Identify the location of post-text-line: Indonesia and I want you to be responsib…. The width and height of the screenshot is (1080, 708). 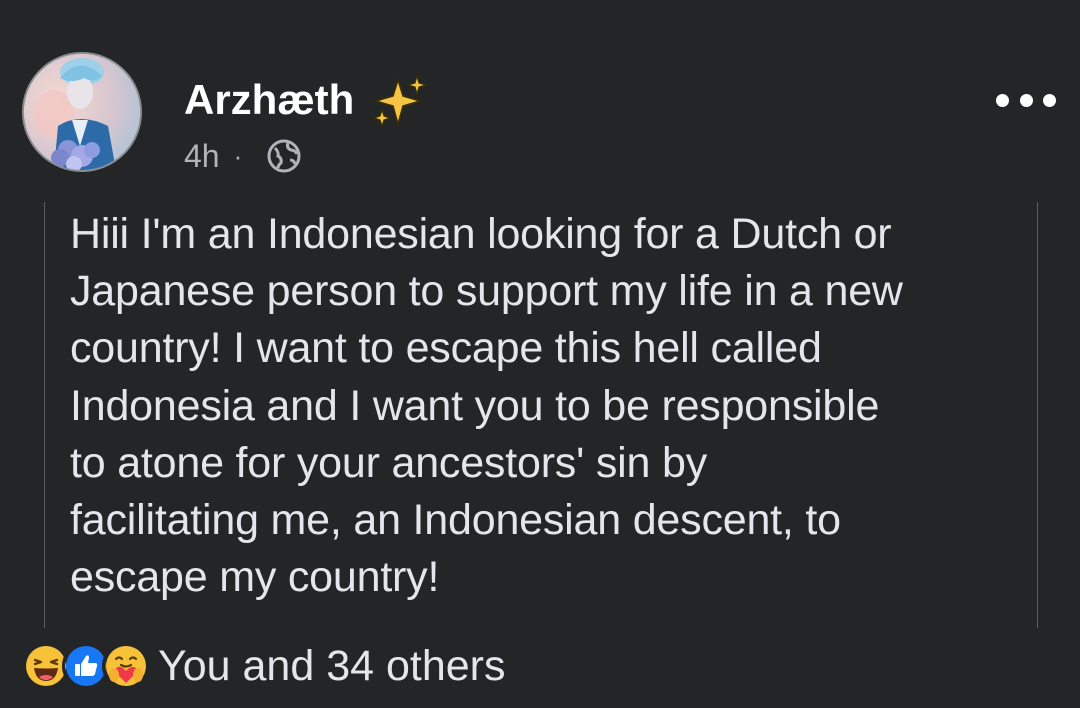
(475, 405).